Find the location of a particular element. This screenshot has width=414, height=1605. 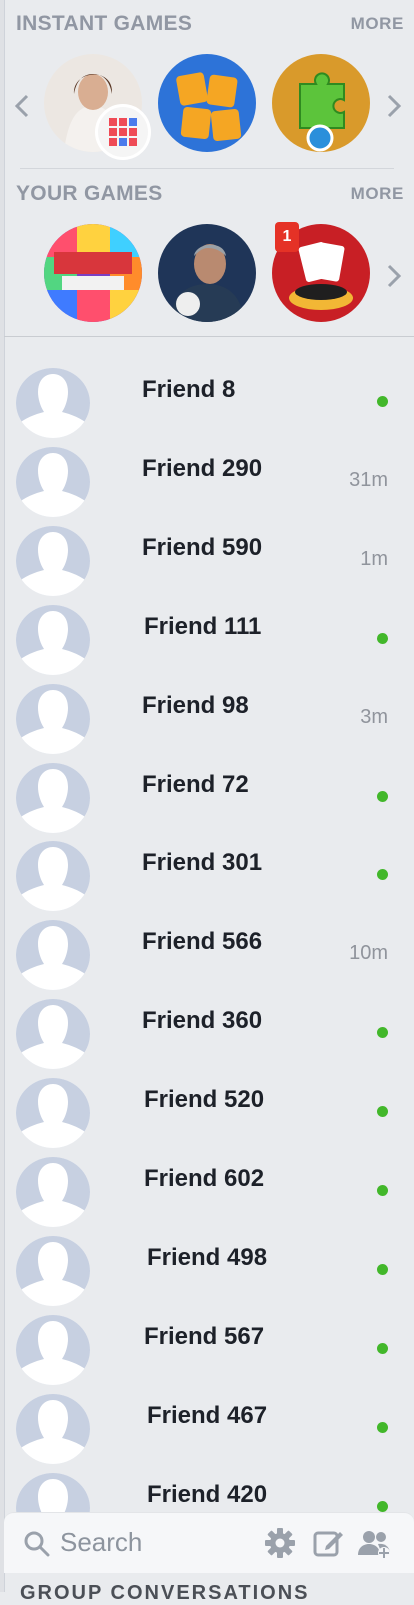

game-tile-jigsaw is located at coordinates (321, 103).